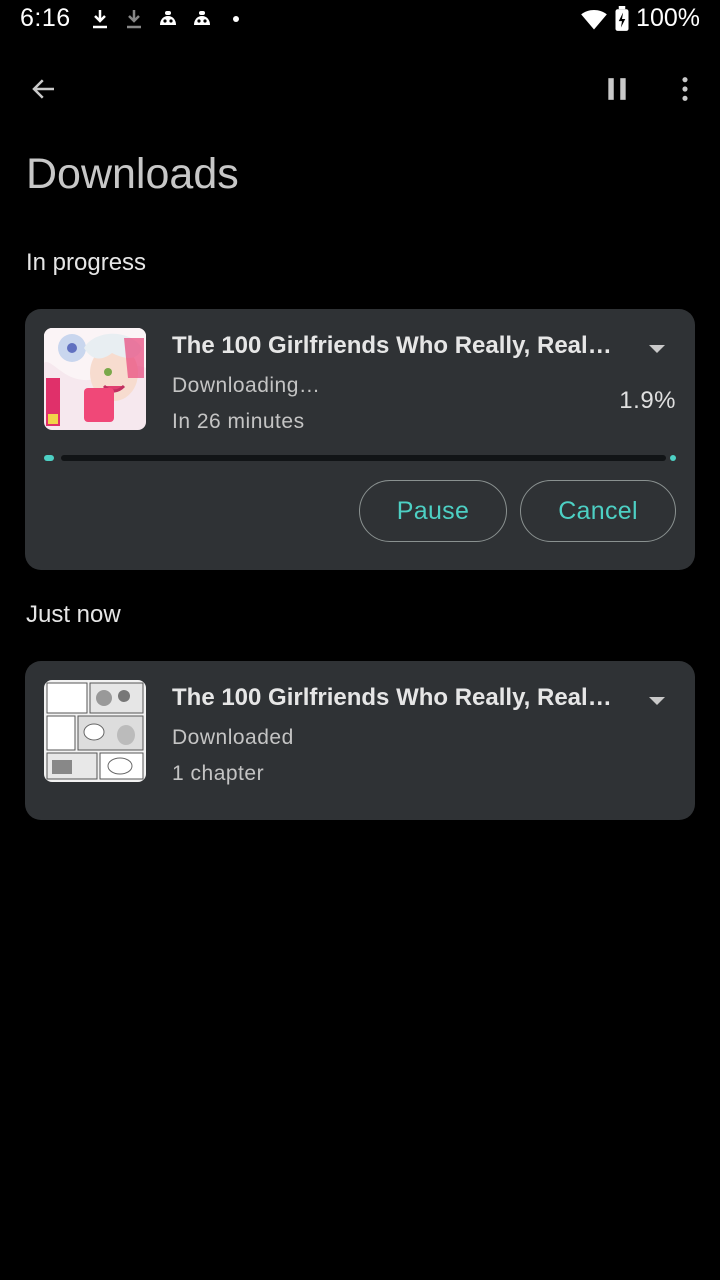  I want to click on status-time: 6:16, so click(45, 18).